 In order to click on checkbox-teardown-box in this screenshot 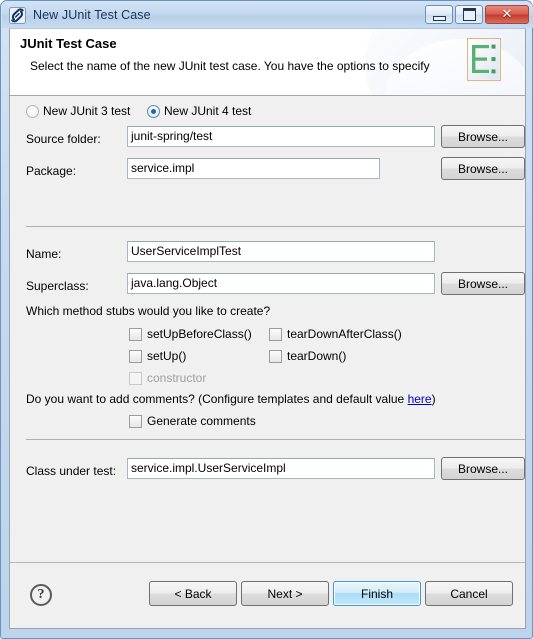, I will do `click(275, 356)`.